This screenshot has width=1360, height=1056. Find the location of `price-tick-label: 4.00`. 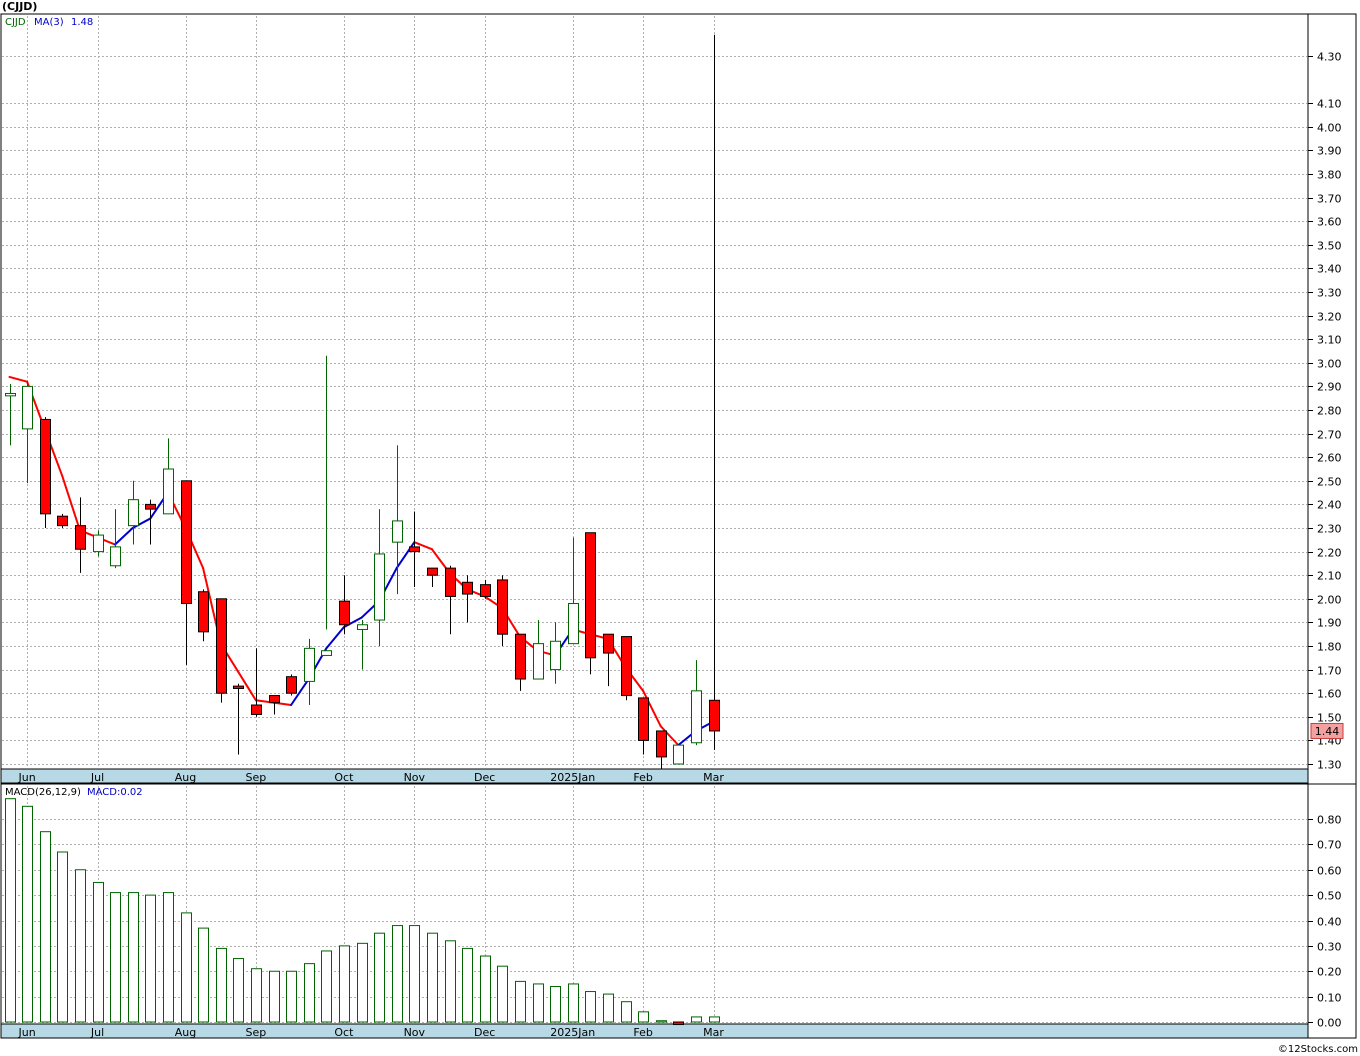

price-tick-label: 4.00 is located at coordinates (1329, 128).